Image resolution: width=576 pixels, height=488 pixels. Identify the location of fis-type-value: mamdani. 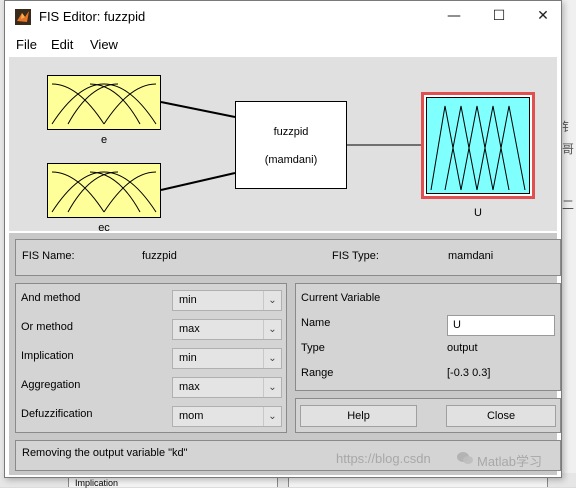
(471, 256).